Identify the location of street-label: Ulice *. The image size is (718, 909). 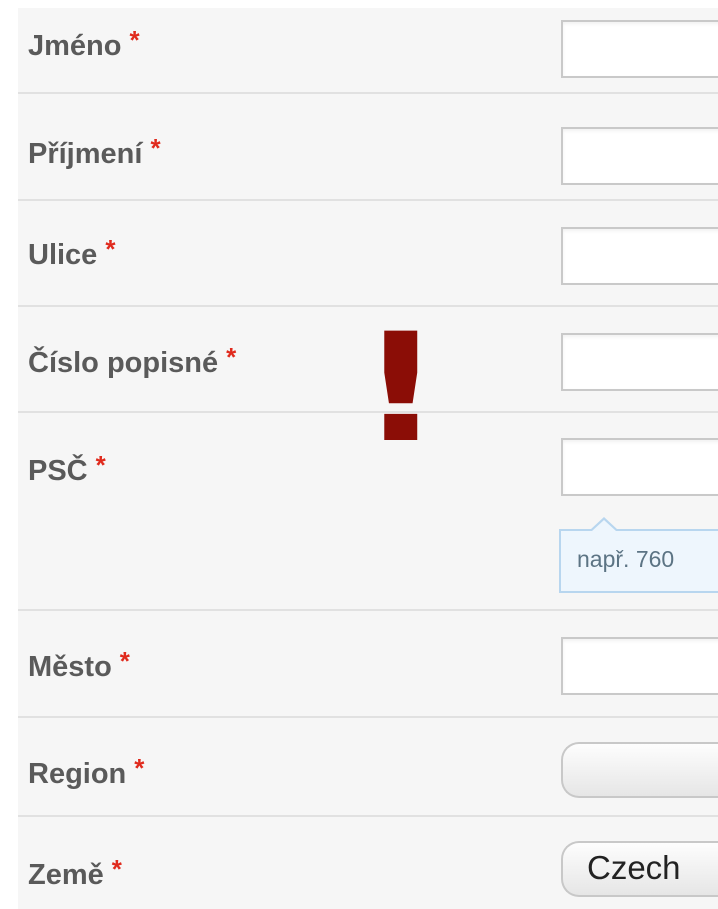
(71, 253).